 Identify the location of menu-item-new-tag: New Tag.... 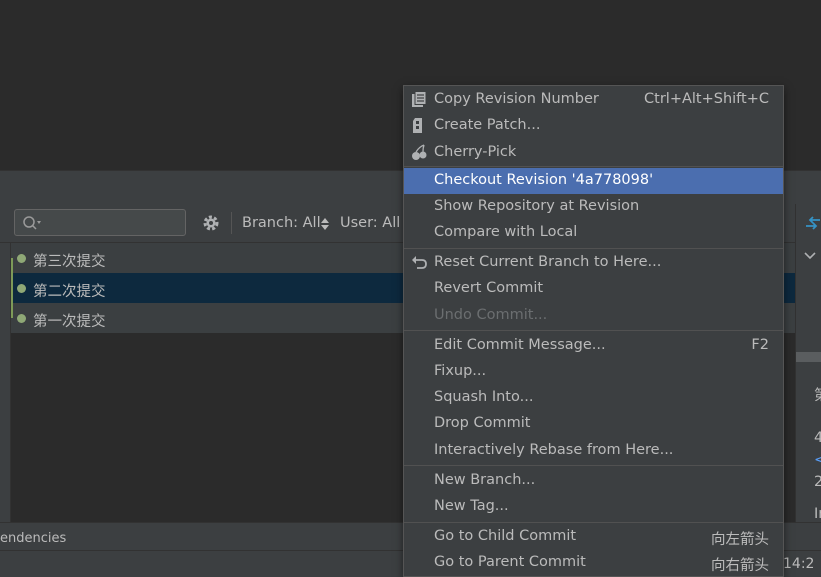
(593, 507).